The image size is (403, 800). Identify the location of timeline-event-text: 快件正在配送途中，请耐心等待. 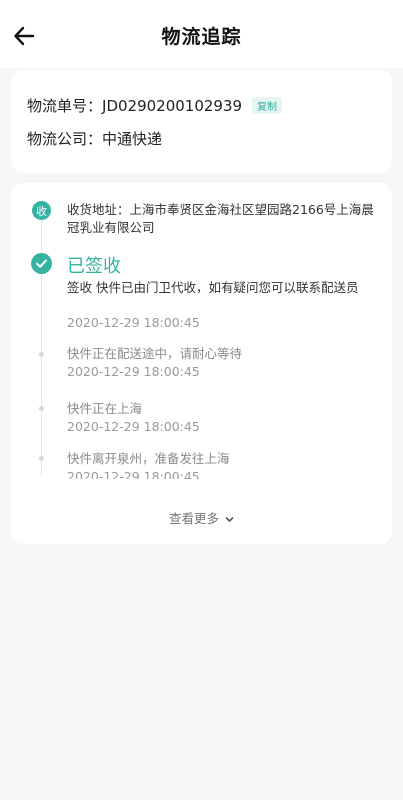
(155, 353).